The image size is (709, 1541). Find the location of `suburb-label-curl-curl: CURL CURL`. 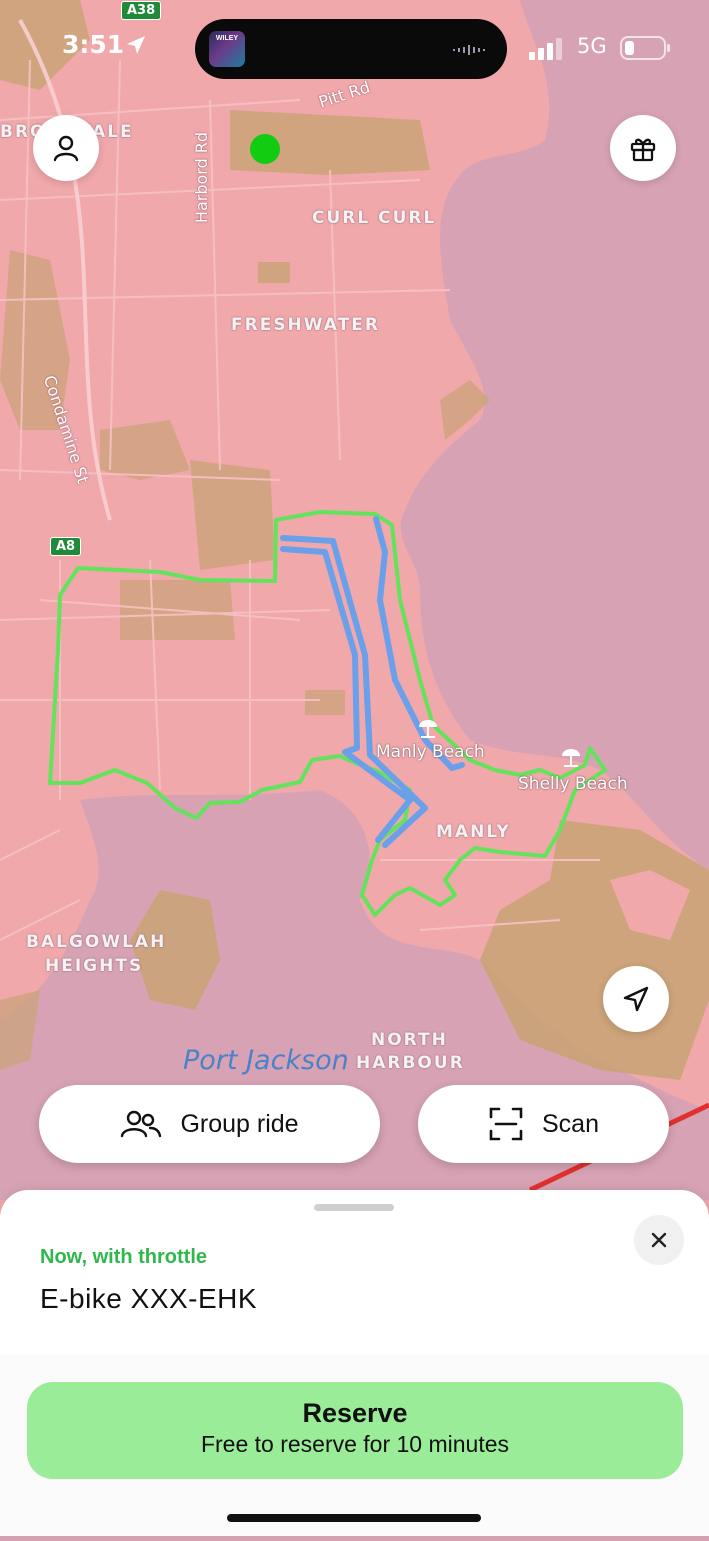

suburb-label-curl-curl: CURL CURL is located at coordinates (374, 218).